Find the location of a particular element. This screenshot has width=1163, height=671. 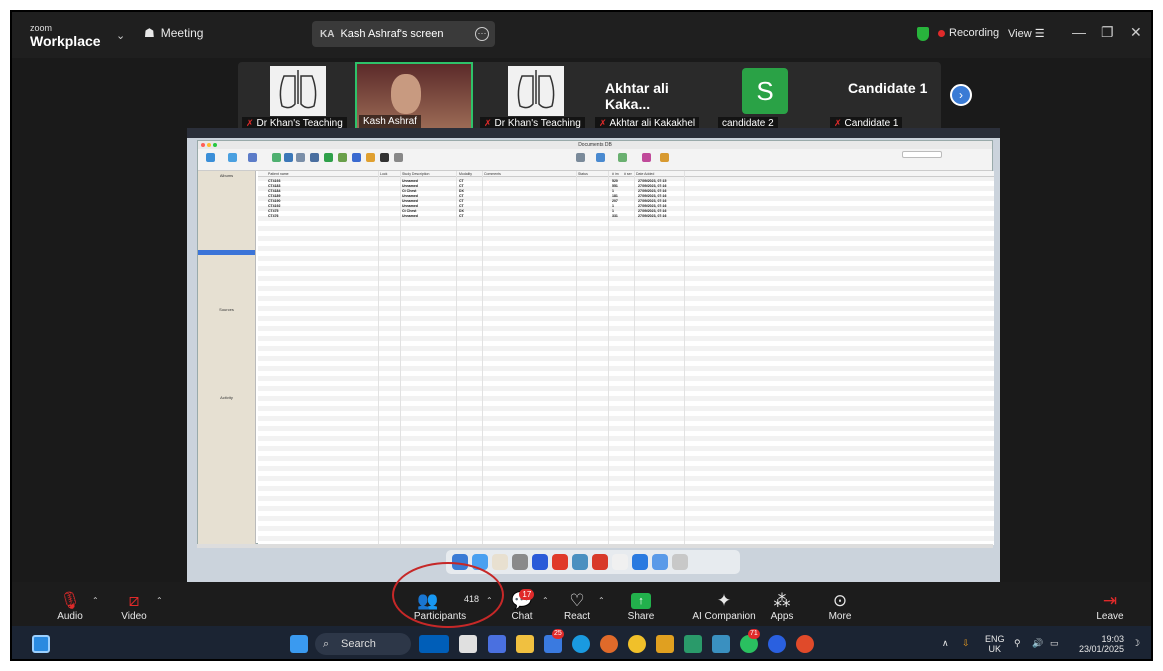

close-dot-icon is located at coordinates (203, 145).